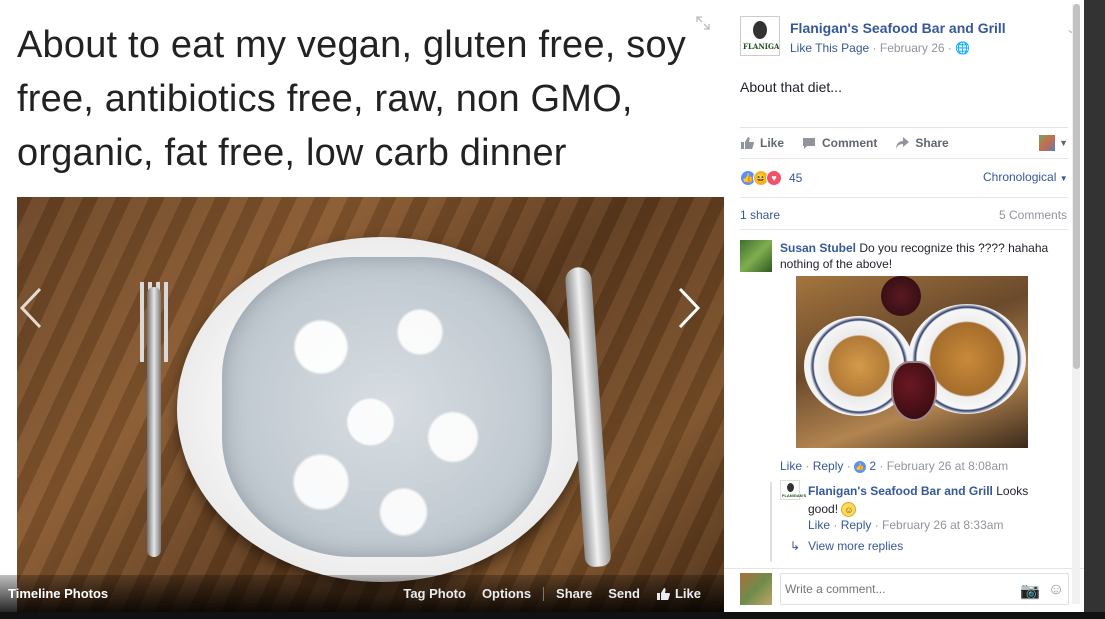 The height and width of the screenshot is (619, 1105). Describe the element at coordinates (872, 466) in the screenshot. I see `comment-like-count: 2` at that location.